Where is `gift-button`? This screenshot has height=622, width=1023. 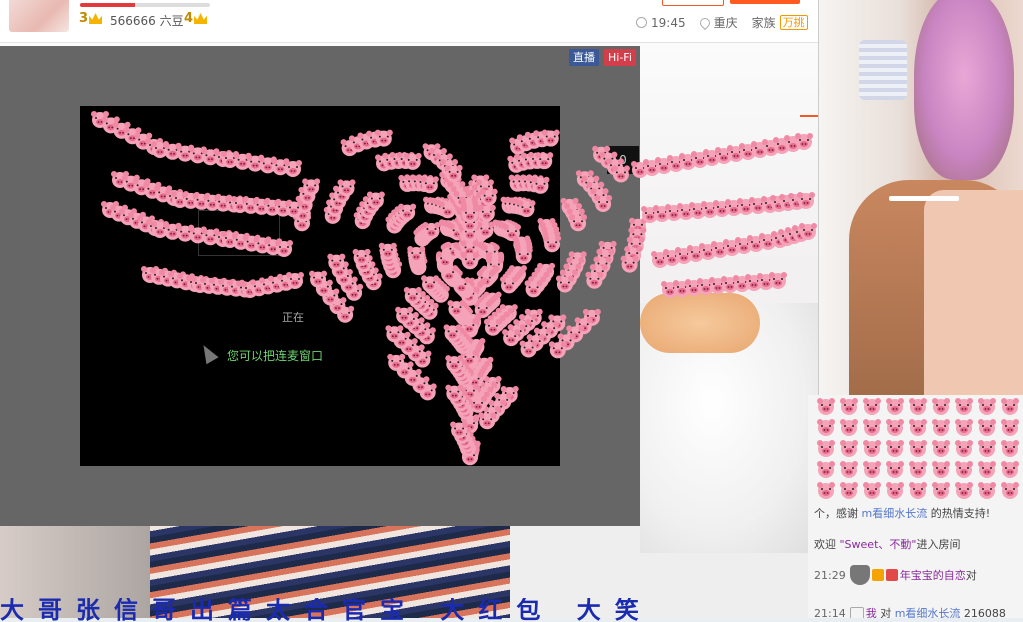
gift-button is located at coordinates (765, 2).